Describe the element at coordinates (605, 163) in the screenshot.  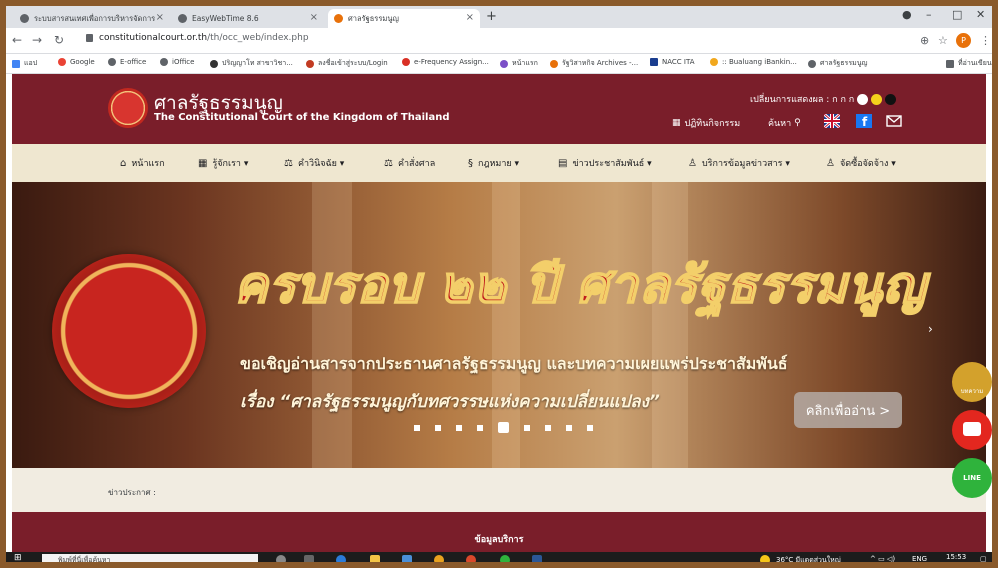
I see `nav-news: ▤ ข่าวประชาสัมพันธ์ ▾` at that location.